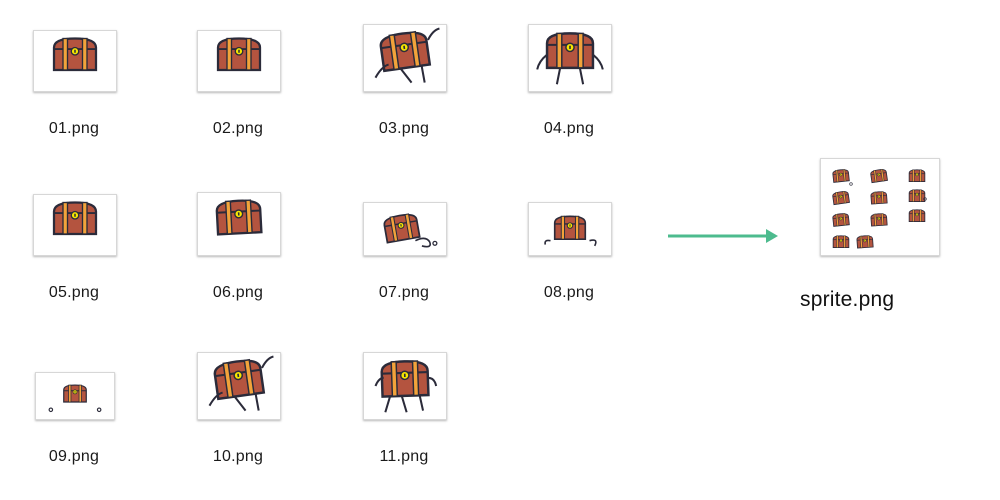 The image size is (1000, 500). I want to click on file-name: 06.png, so click(238, 292).